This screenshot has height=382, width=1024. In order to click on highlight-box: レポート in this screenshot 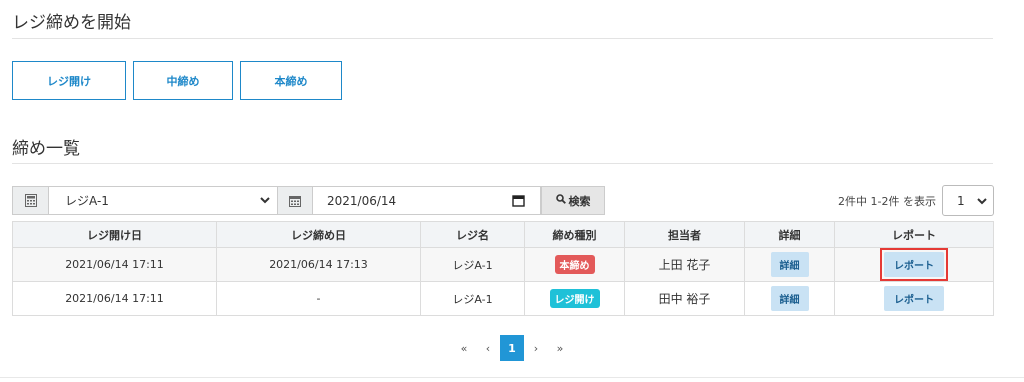, I will do `click(914, 264)`.